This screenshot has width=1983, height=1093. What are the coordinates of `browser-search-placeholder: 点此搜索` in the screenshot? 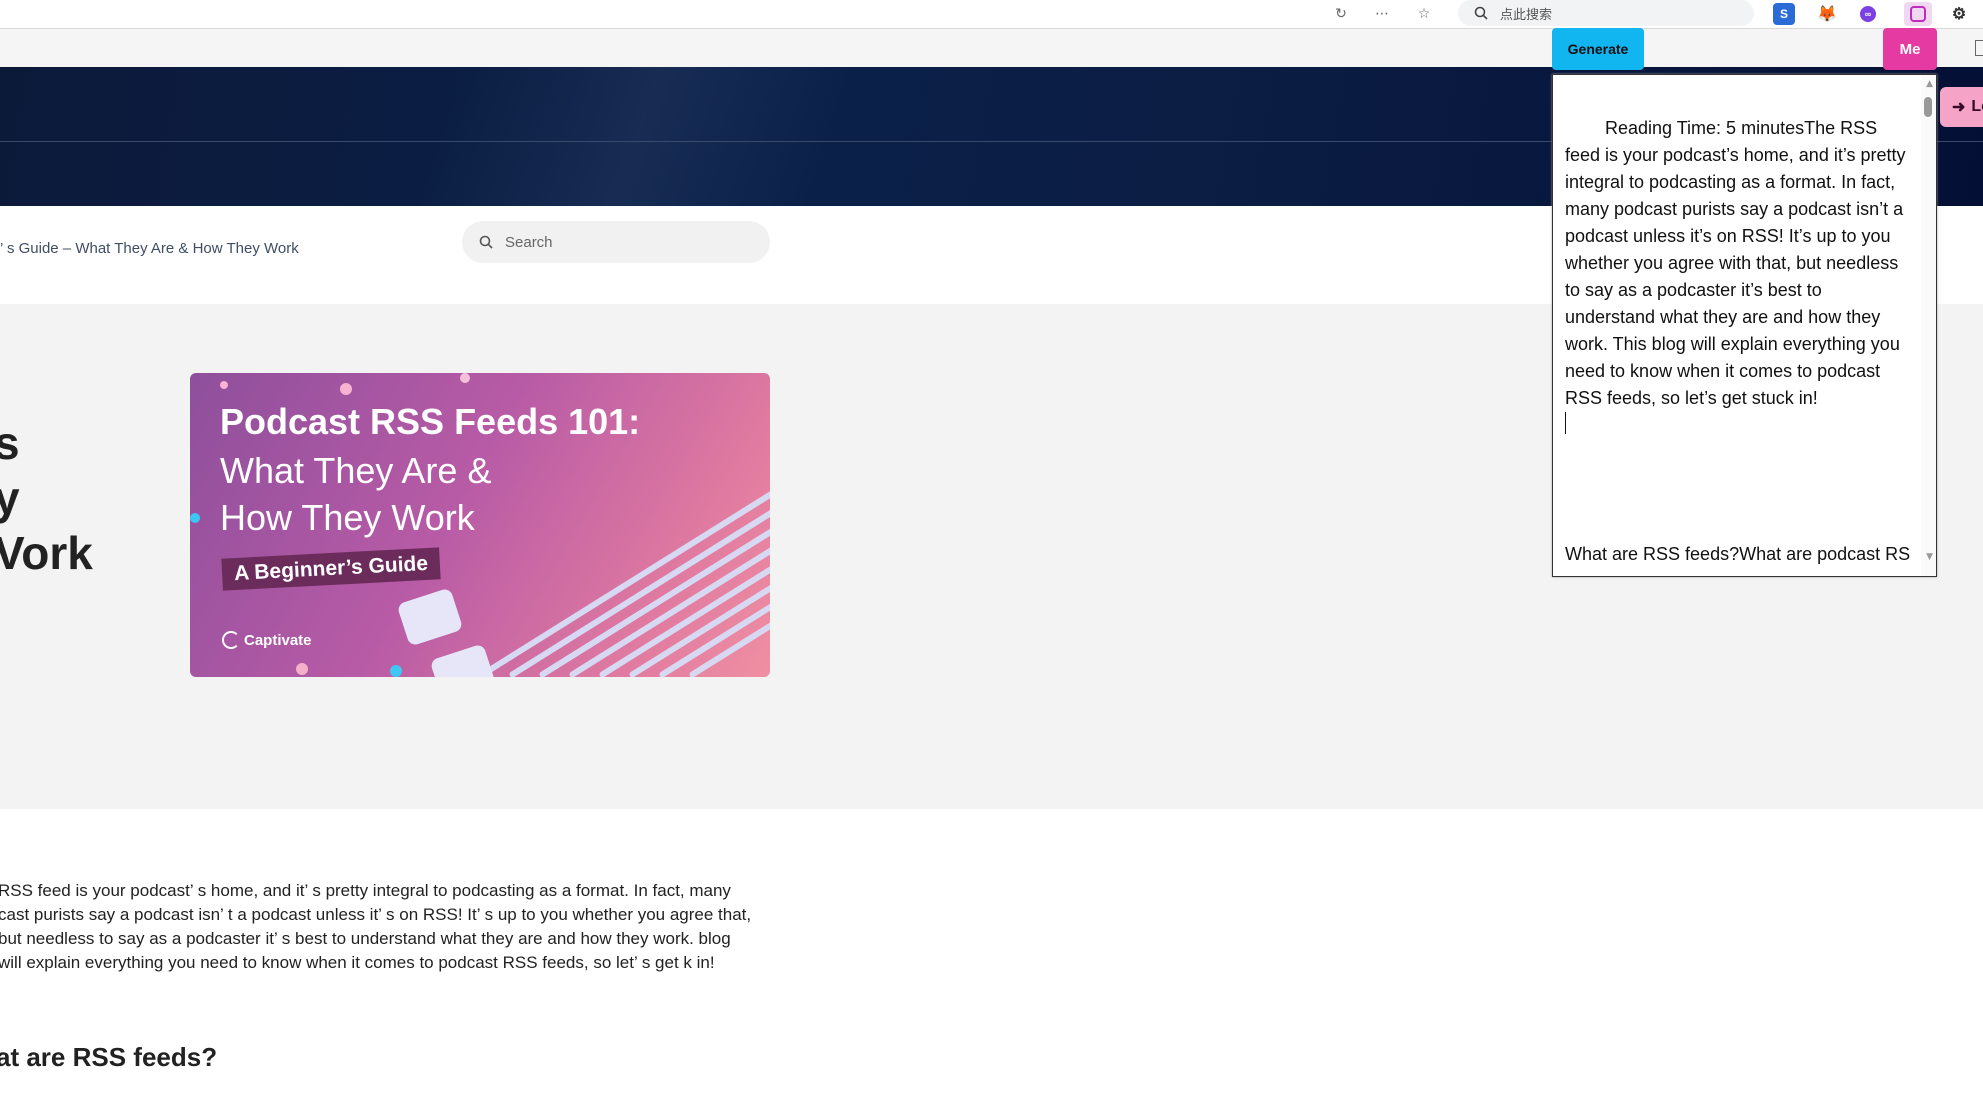 It's located at (1526, 15).